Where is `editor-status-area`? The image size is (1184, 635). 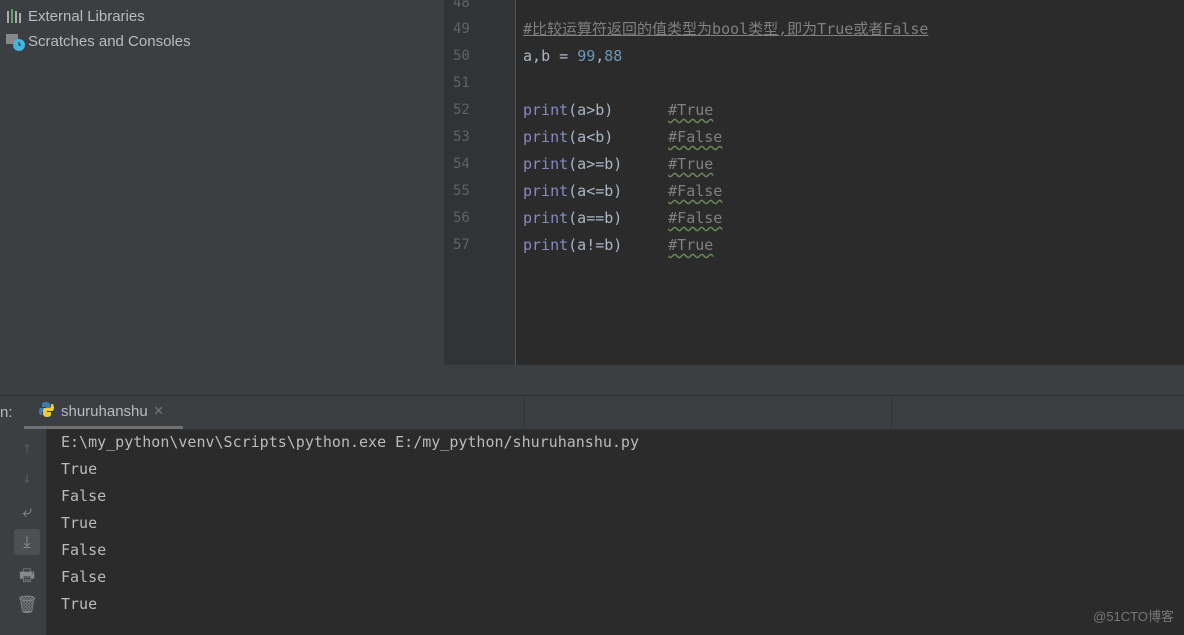 editor-status-area is located at coordinates (814, 380).